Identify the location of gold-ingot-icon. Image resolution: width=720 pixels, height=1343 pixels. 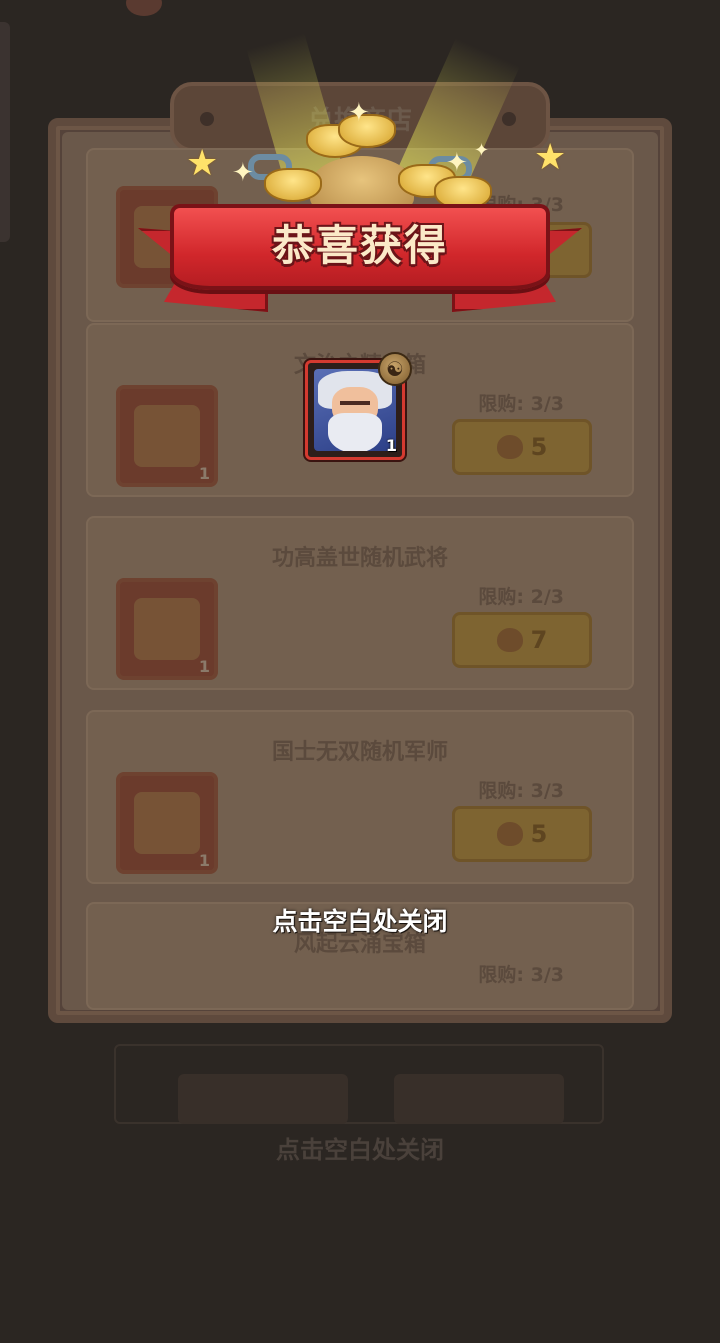
(293, 185).